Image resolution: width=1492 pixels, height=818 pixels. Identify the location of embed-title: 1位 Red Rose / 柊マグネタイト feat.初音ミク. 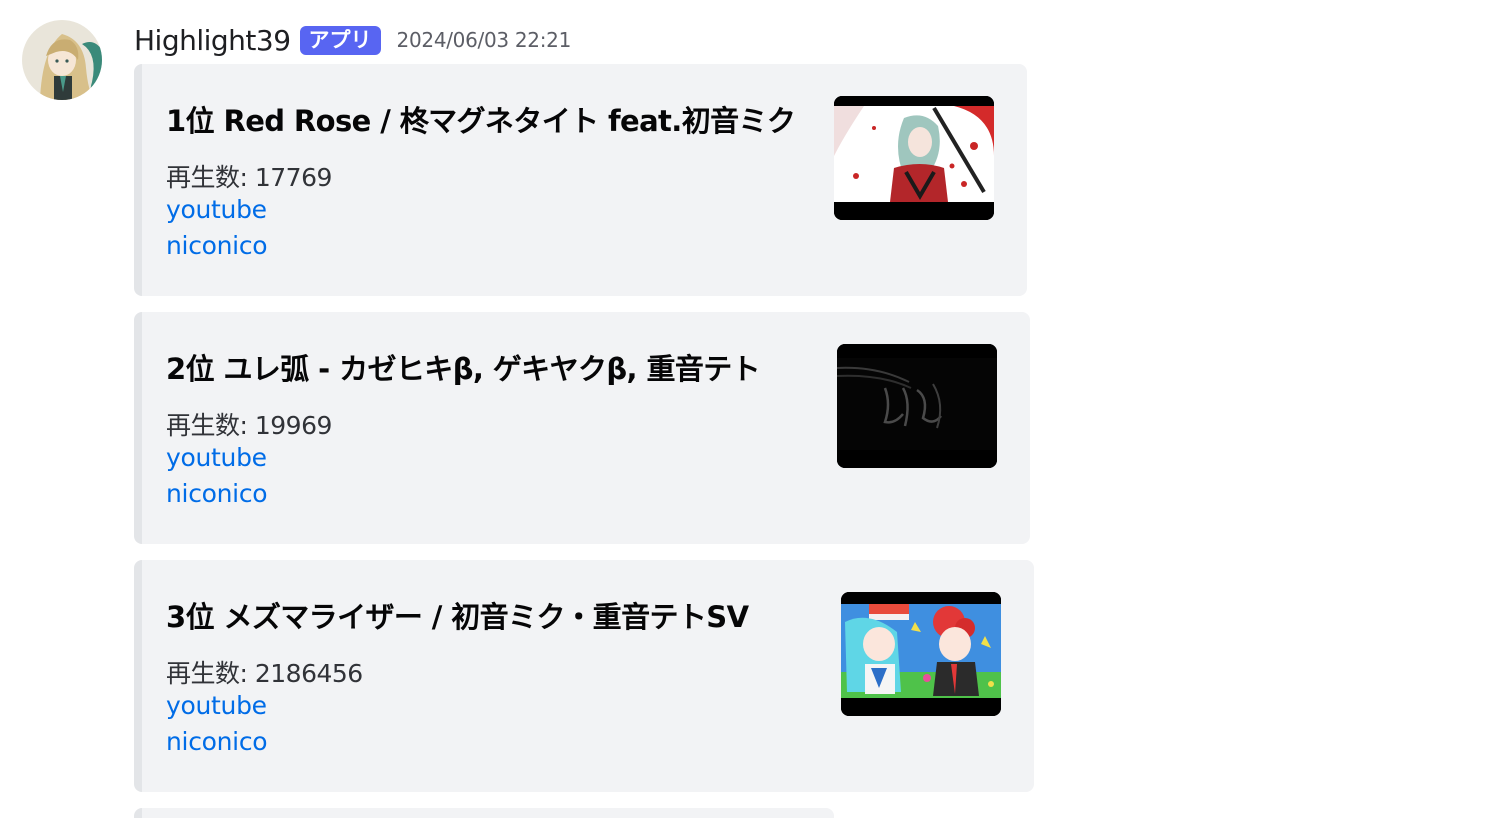
(481, 119).